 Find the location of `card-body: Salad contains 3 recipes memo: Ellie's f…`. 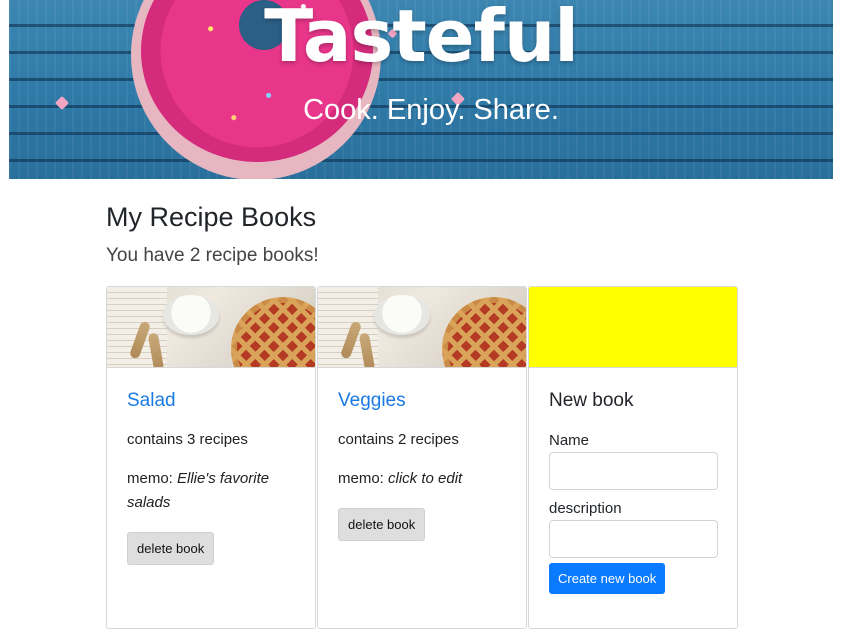

card-body: Salad contains 3 recipes memo: Ellie's f… is located at coordinates (211, 466).